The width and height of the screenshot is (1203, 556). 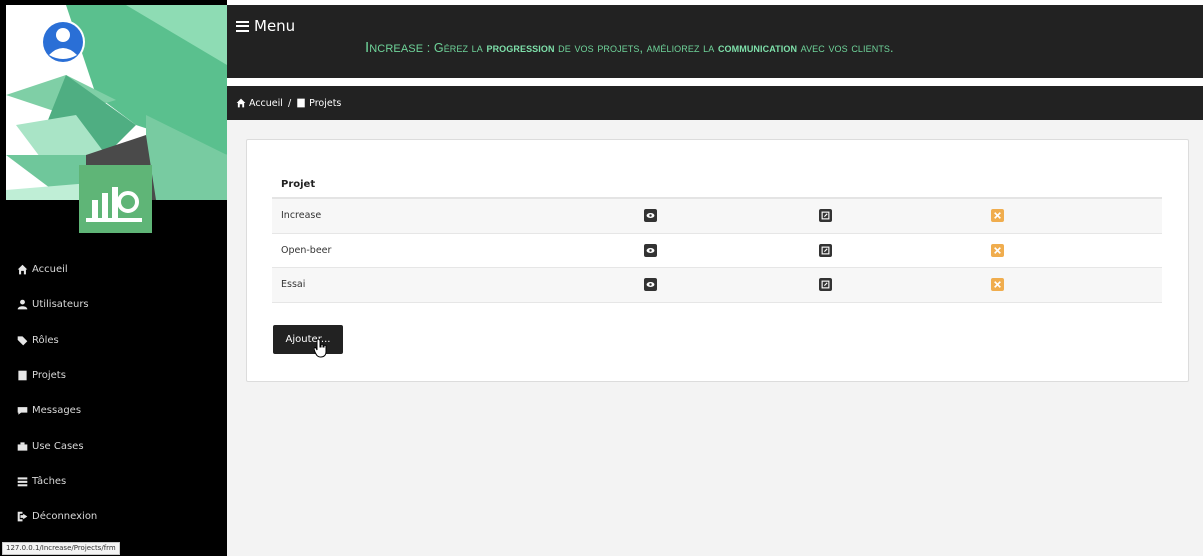 What do you see at coordinates (57, 411) in the screenshot?
I see `sidebar-item-label: Messages` at bounding box center [57, 411].